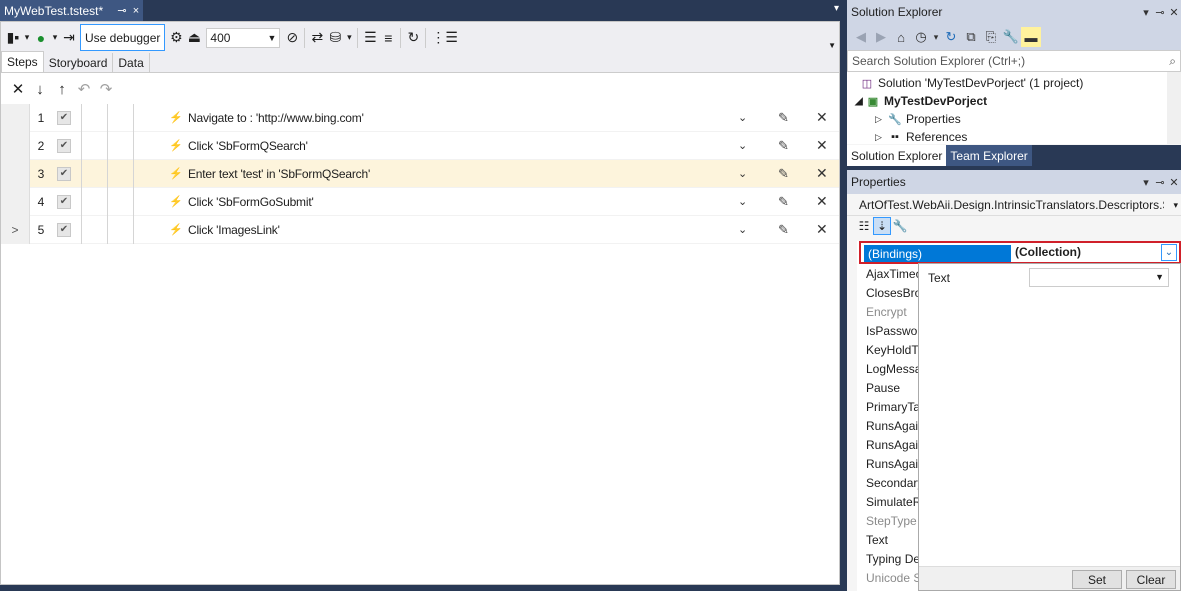 The width and height of the screenshot is (1181, 591). What do you see at coordinates (897, 155) in the screenshot?
I see `tab-solution-explorer: Solution Explorer` at bounding box center [897, 155].